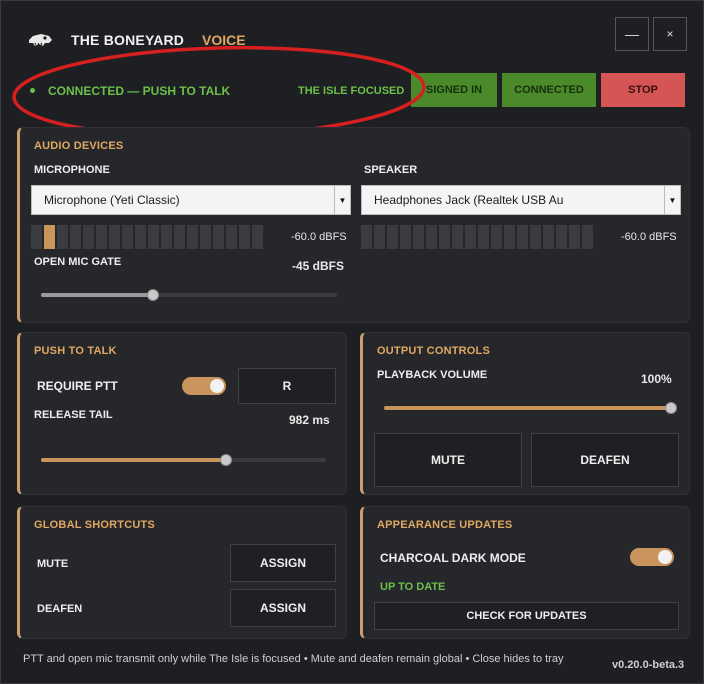 The image size is (704, 684). What do you see at coordinates (78, 262) in the screenshot?
I see `open-mic-gate-label: OPEN MIC GATE` at bounding box center [78, 262].